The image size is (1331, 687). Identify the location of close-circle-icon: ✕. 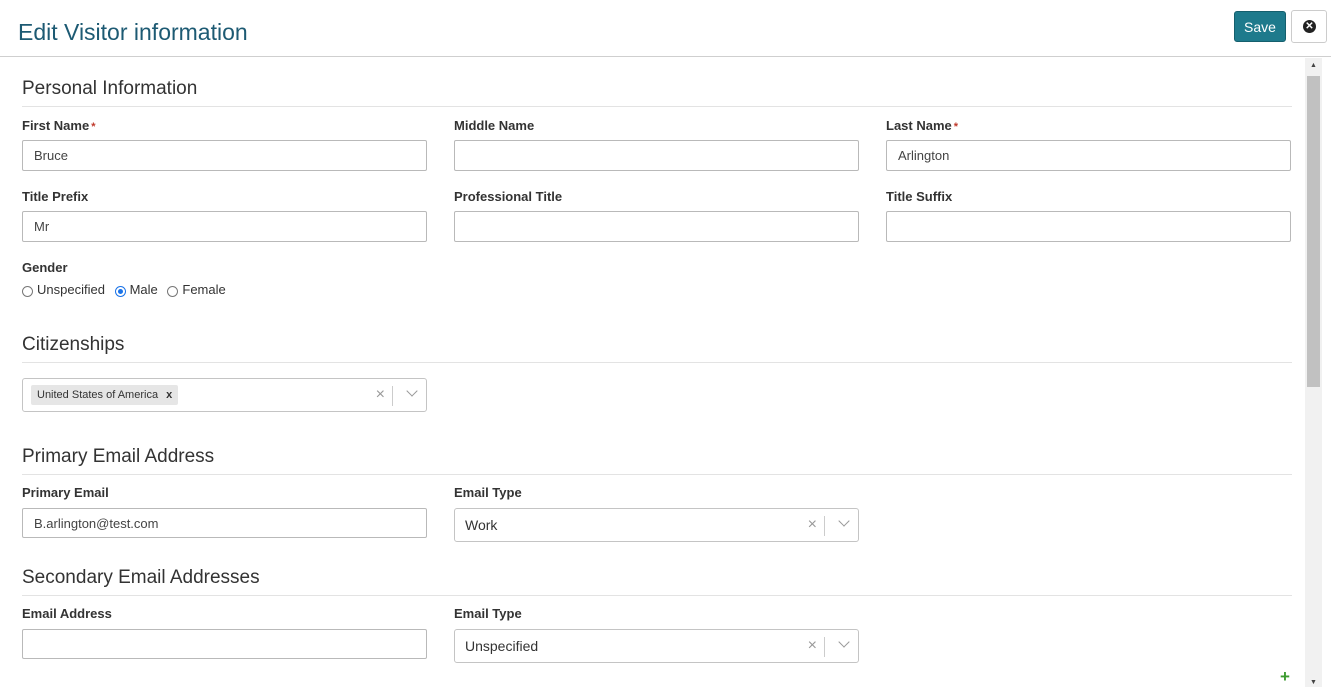
(1309, 26).